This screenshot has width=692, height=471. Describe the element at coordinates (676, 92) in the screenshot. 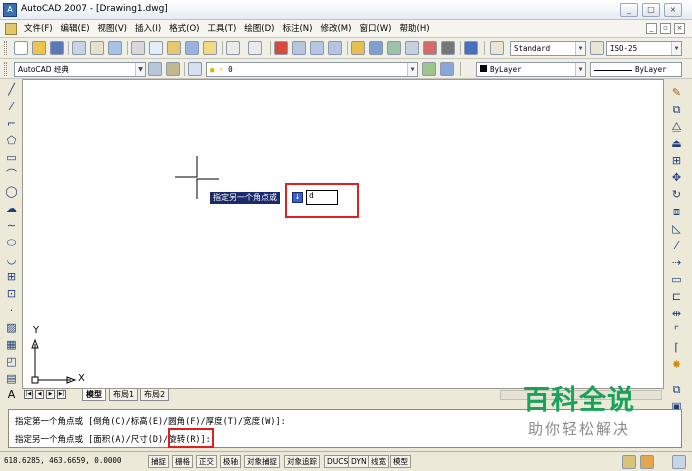

I see `erase-icon: ✎` at that location.